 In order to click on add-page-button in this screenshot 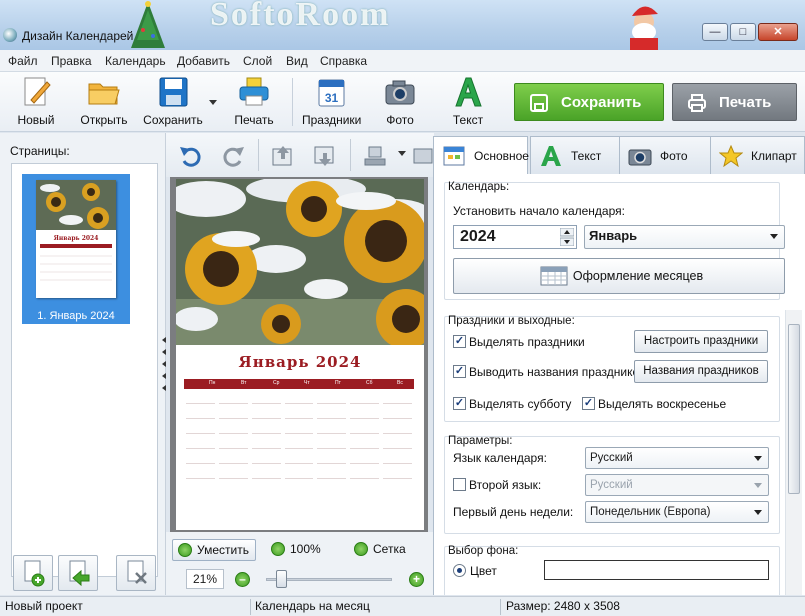, I will do `click(33, 573)`.